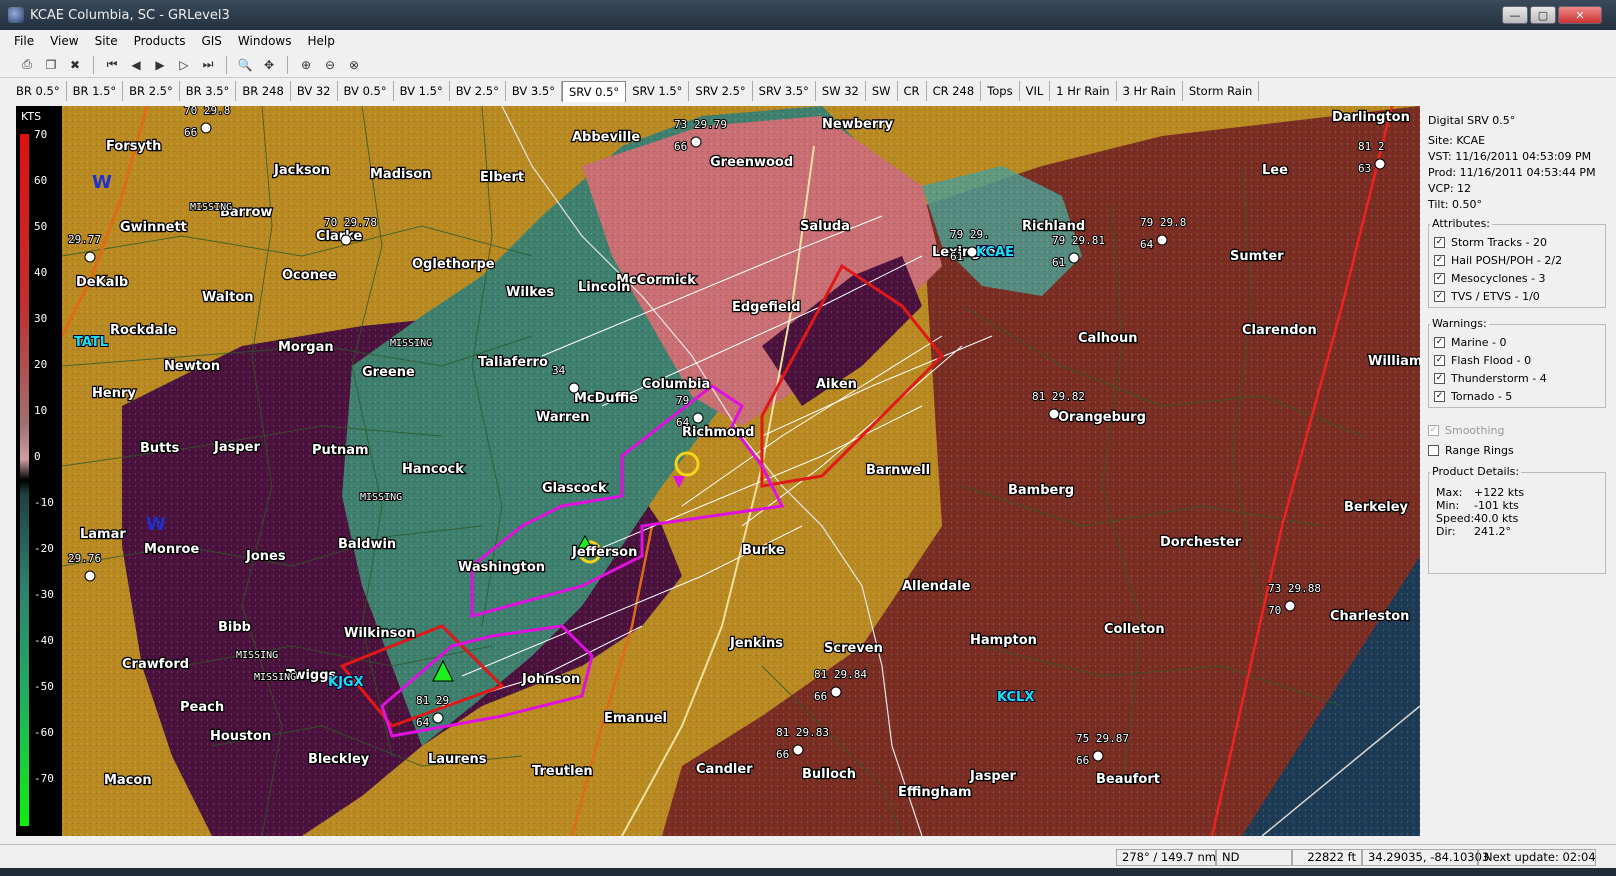 This screenshot has height=876, width=1616. I want to click on checkbox-hail: ✓ Hail POSH/POH - 2/2, so click(1498, 260).